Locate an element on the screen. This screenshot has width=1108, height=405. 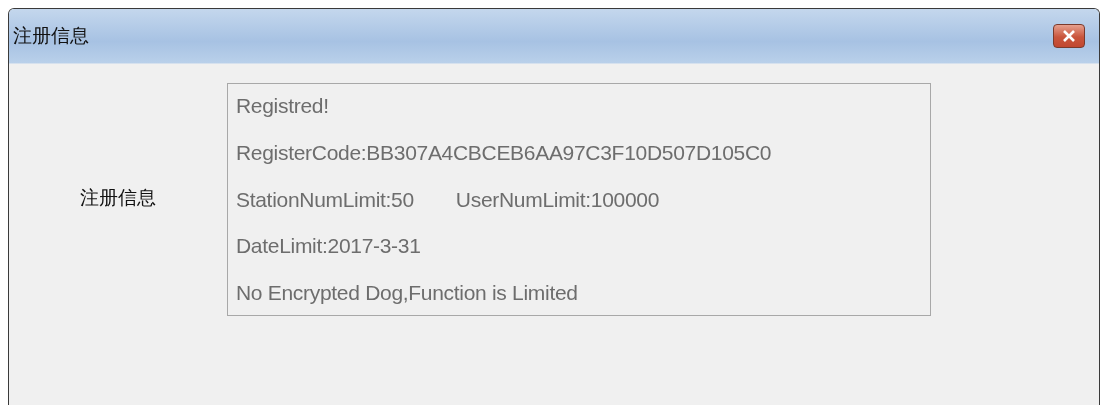
info-text: UserNumLimit:100000 is located at coordinates (557, 199).